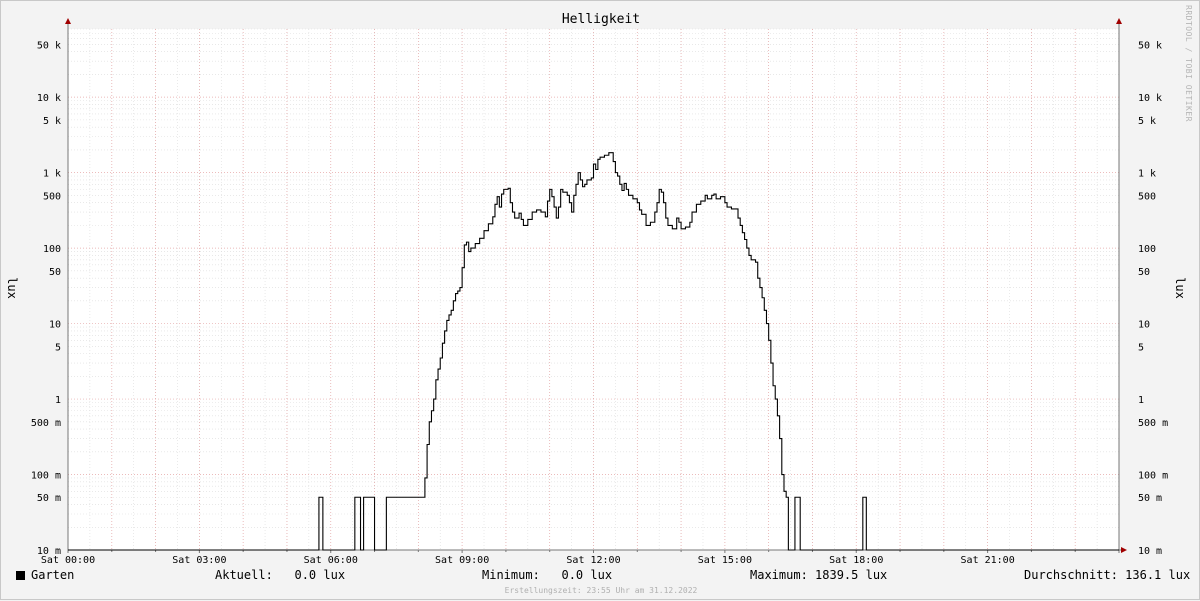  Describe the element at coordinates (462, 560) in the screenshot. I see `x-tick-label: Sat 09:00` at that location.